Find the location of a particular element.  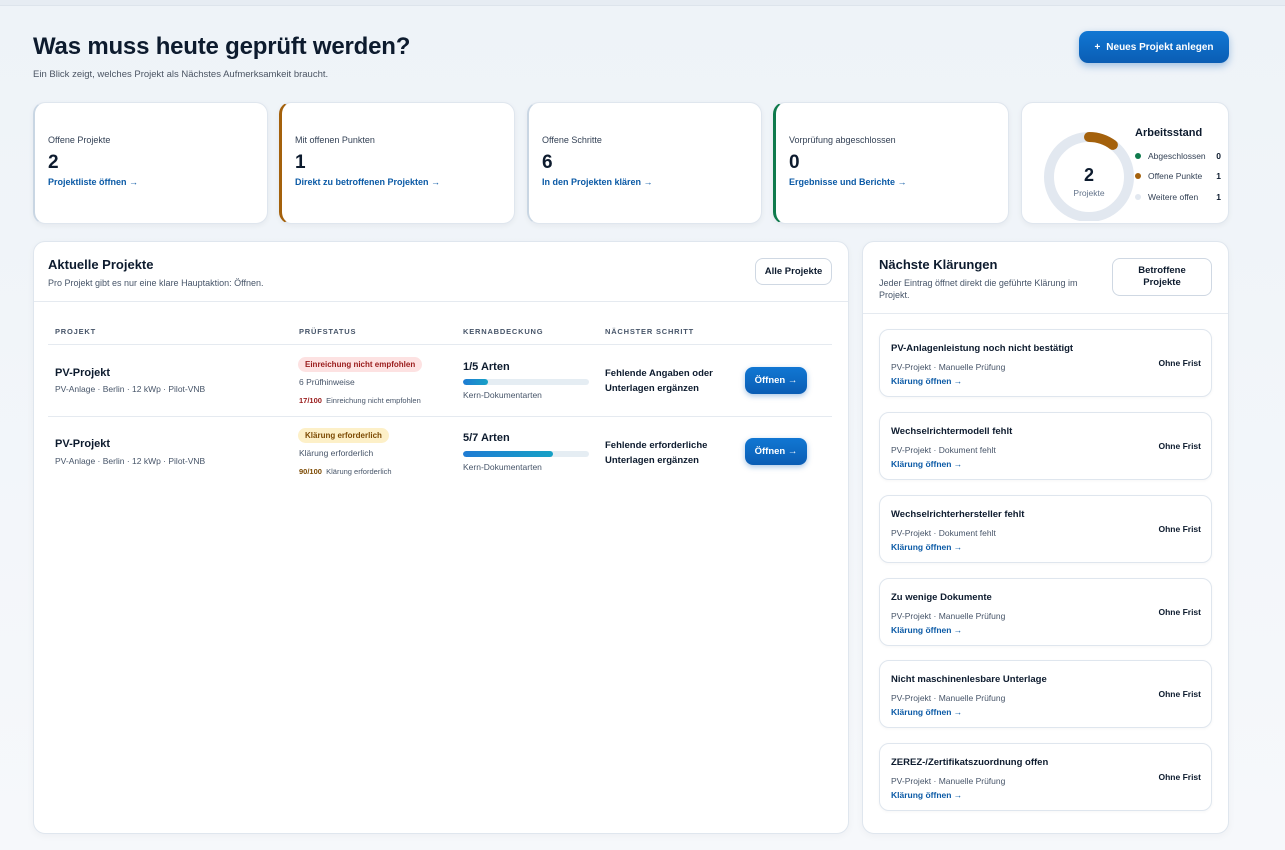

coverage-label: Kern-Dokumentarten is located at coordinates (502, 467).